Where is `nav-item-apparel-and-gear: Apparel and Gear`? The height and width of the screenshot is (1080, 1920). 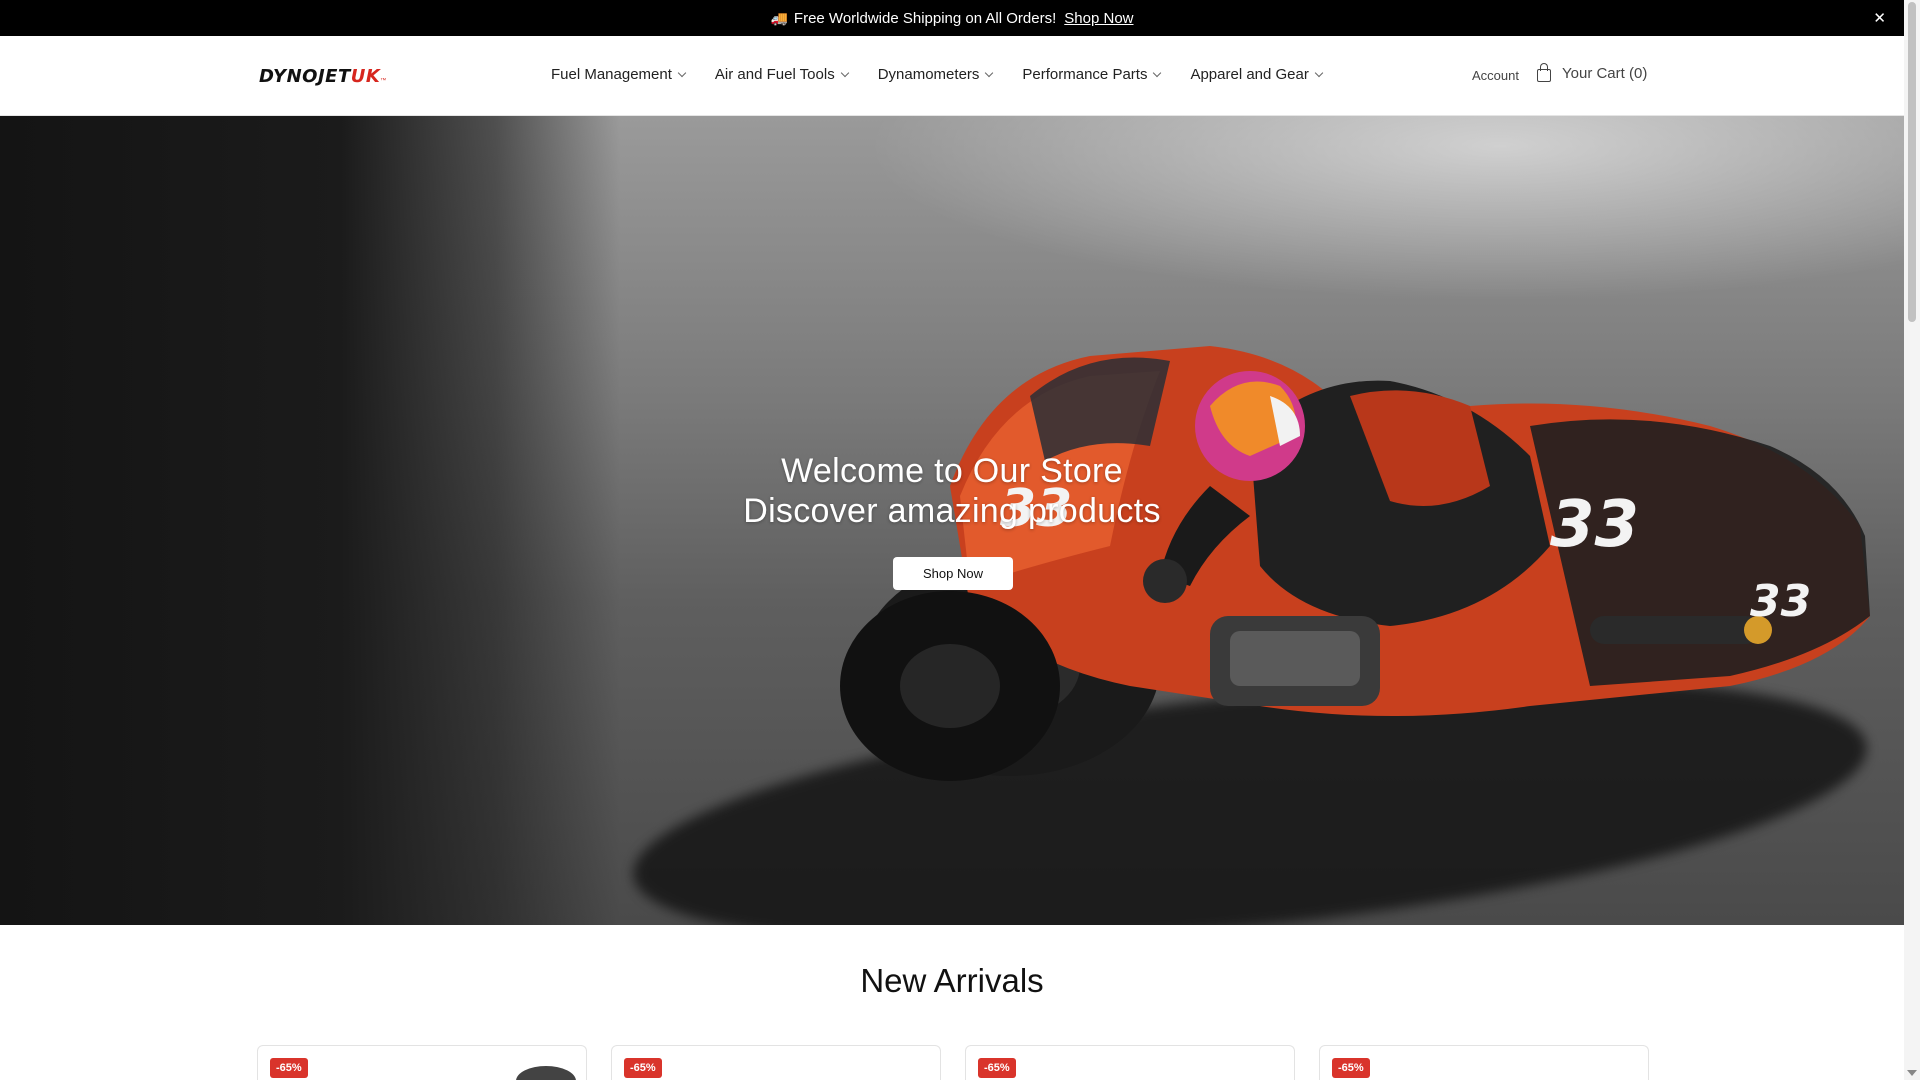 nav-item-apparel-and-gear: Apparel and Gear is located at coordinates (1257, 74).